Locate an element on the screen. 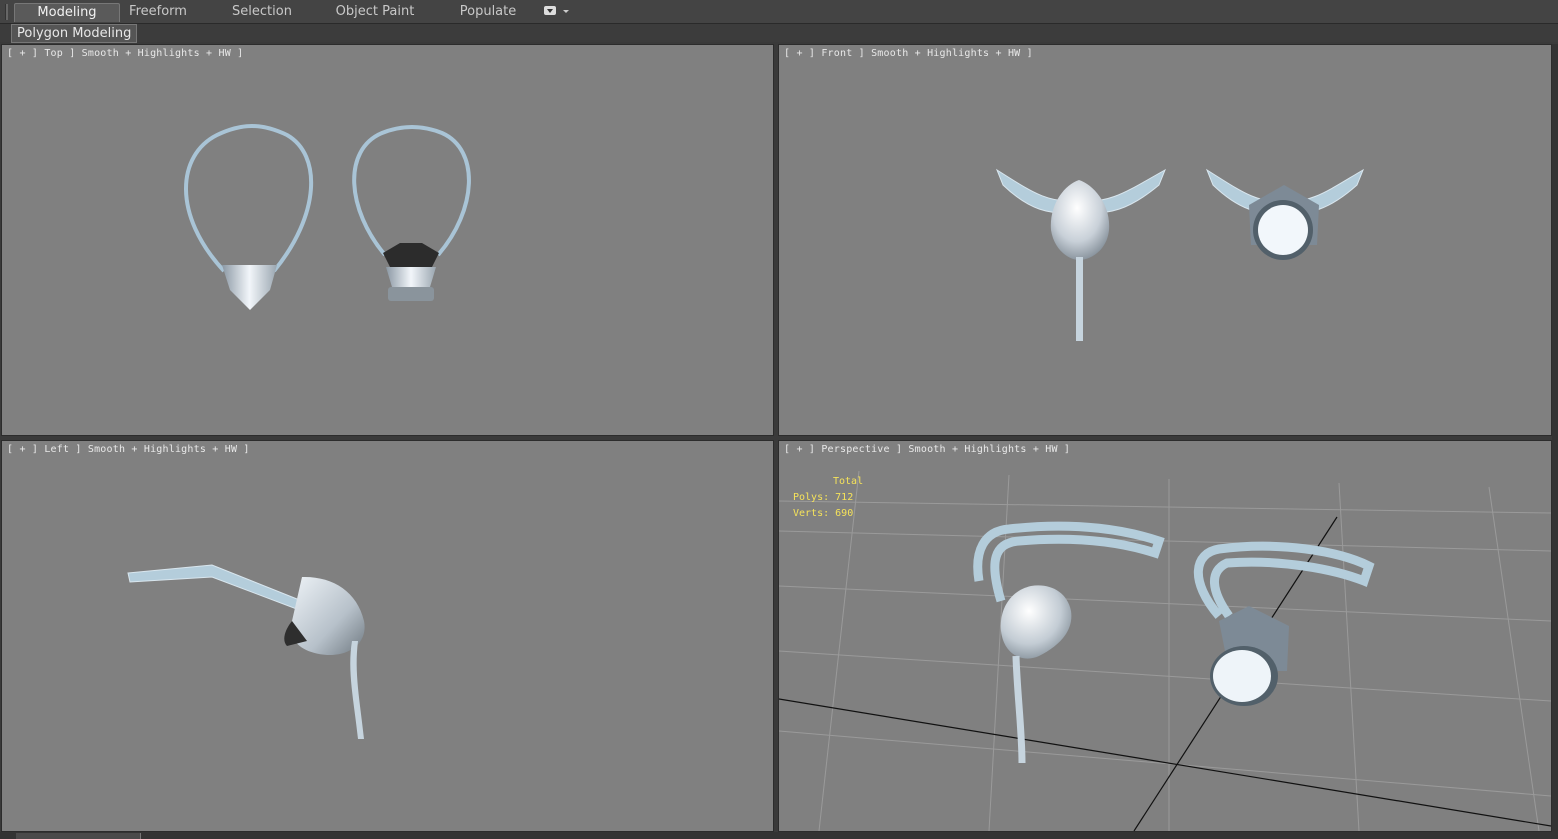 The height and width of the screenshot is (839, 1558). tab-modeling: Modeling is located at coordinates (67, 12).